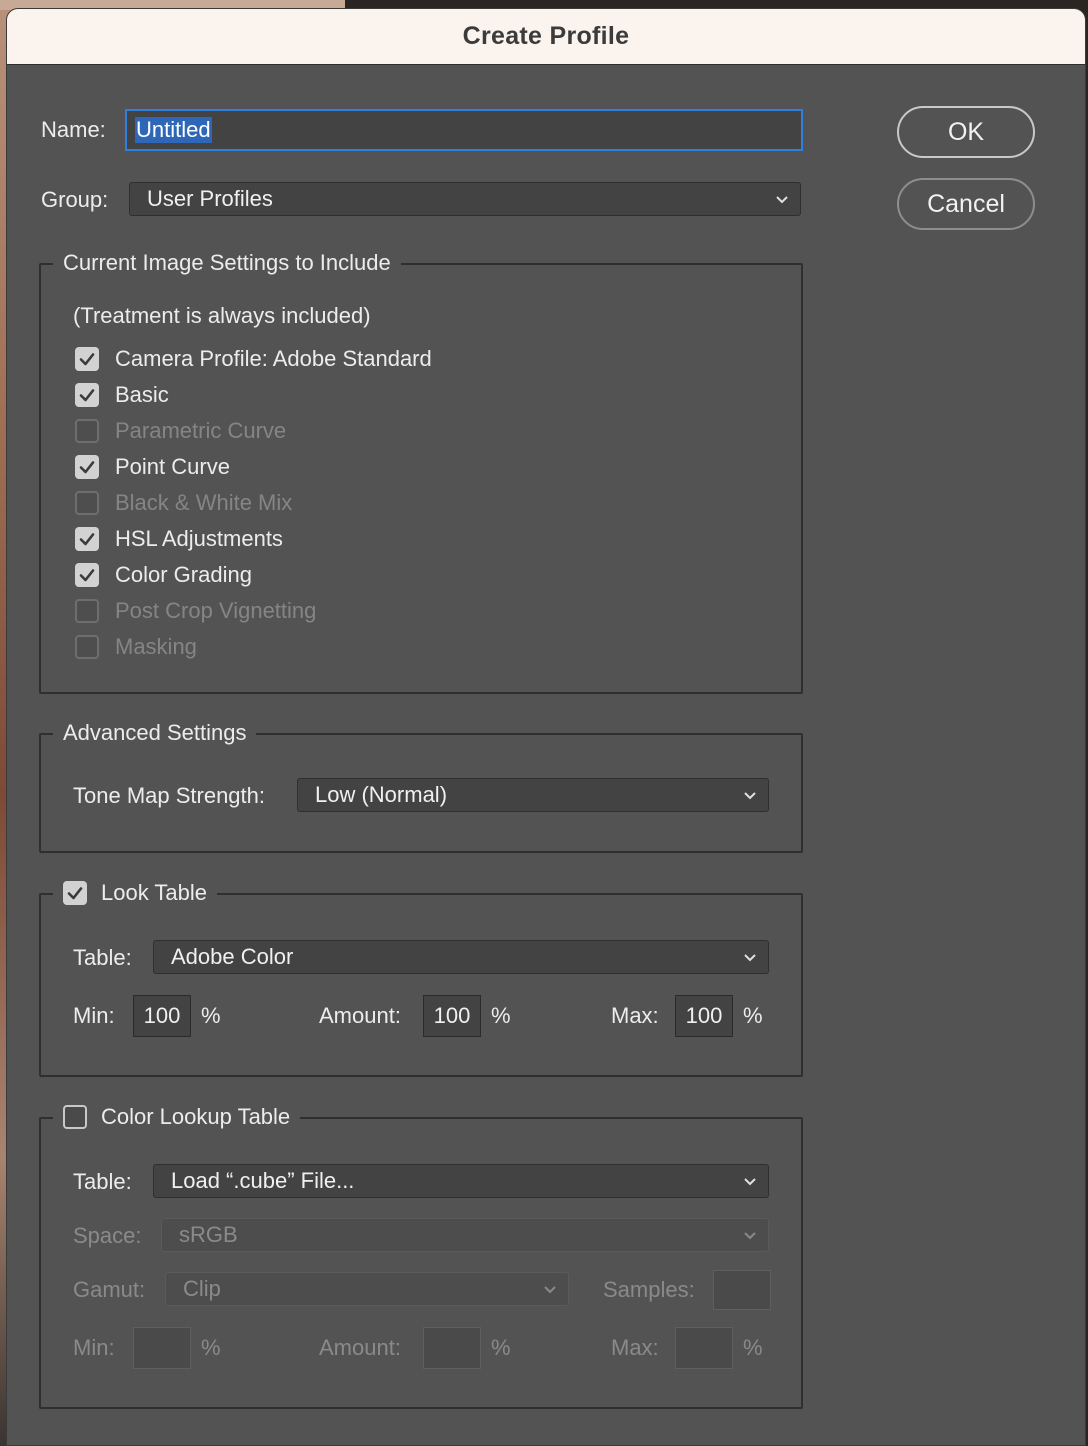 Image resolution: width=1088 pixels, height=1446 pixels. I want to click on look-table-select: Adobe Color, so click(461, 957).